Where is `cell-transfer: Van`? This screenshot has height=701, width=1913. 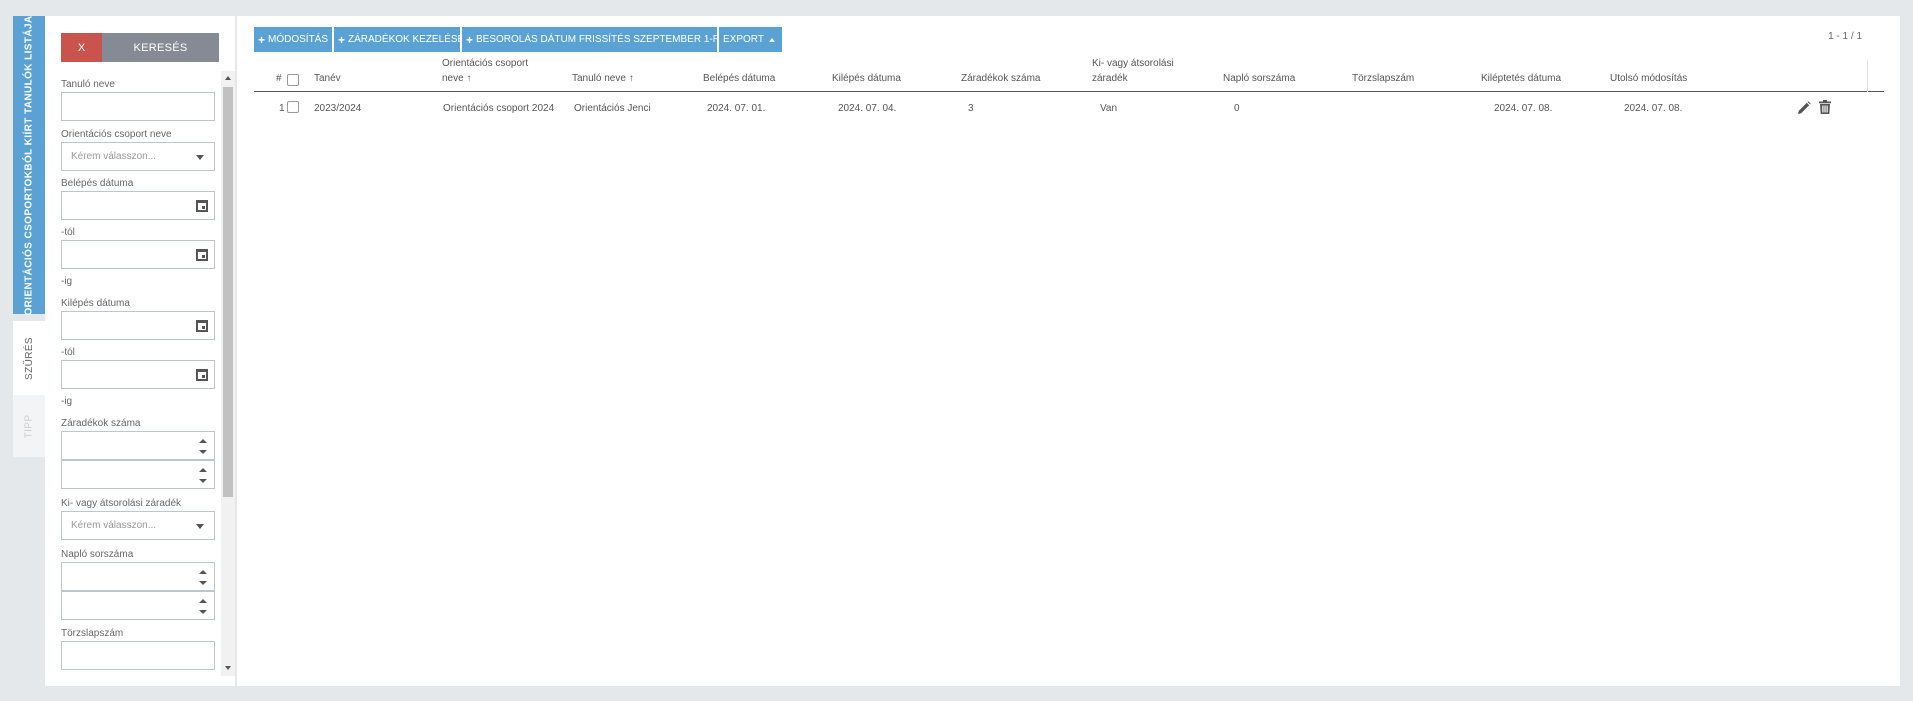 cell-transfer: Van is located at coordinates (1109, 108).